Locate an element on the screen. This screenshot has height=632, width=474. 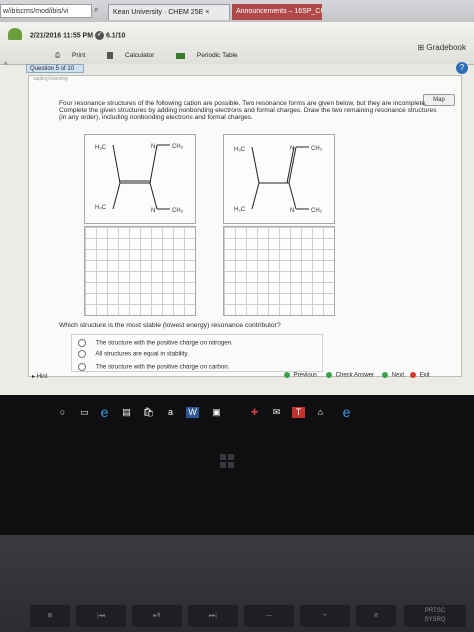
calculator-button: Calculator is located at coordinates (136, 55).